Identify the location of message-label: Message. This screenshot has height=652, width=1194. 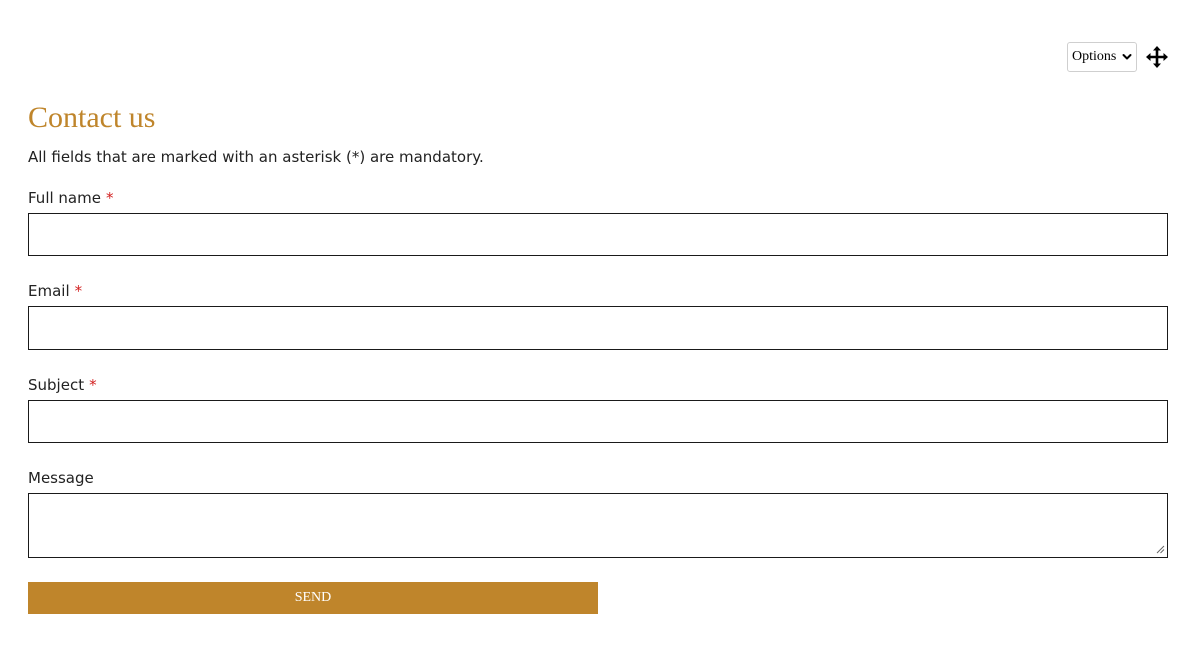
(61, 478).